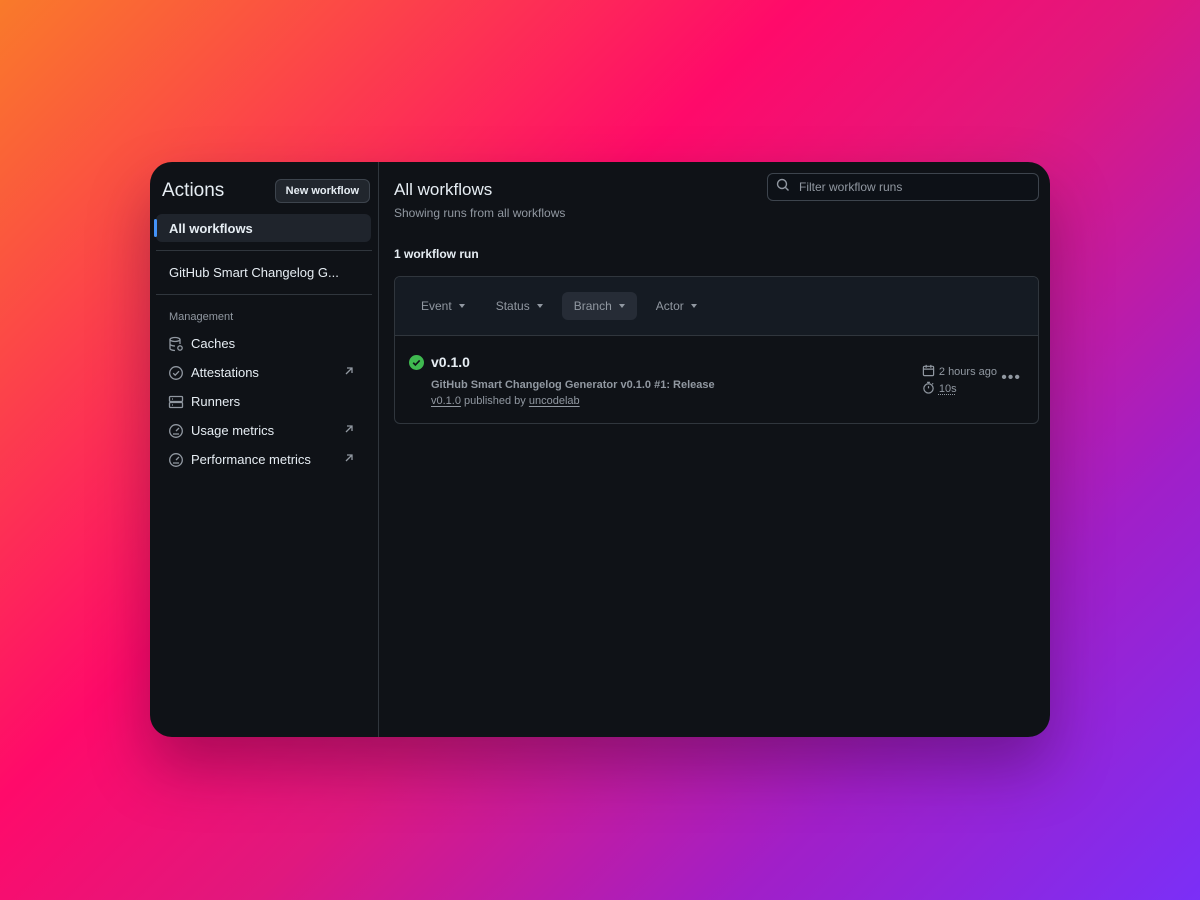 Image resolution: width=1200 pixels, height=900 pixels. What do you see at coordinates (233, 430) in the screenshot?
I see `sidebar-item-label: Usage metrics` at bounding box center [233, 430].